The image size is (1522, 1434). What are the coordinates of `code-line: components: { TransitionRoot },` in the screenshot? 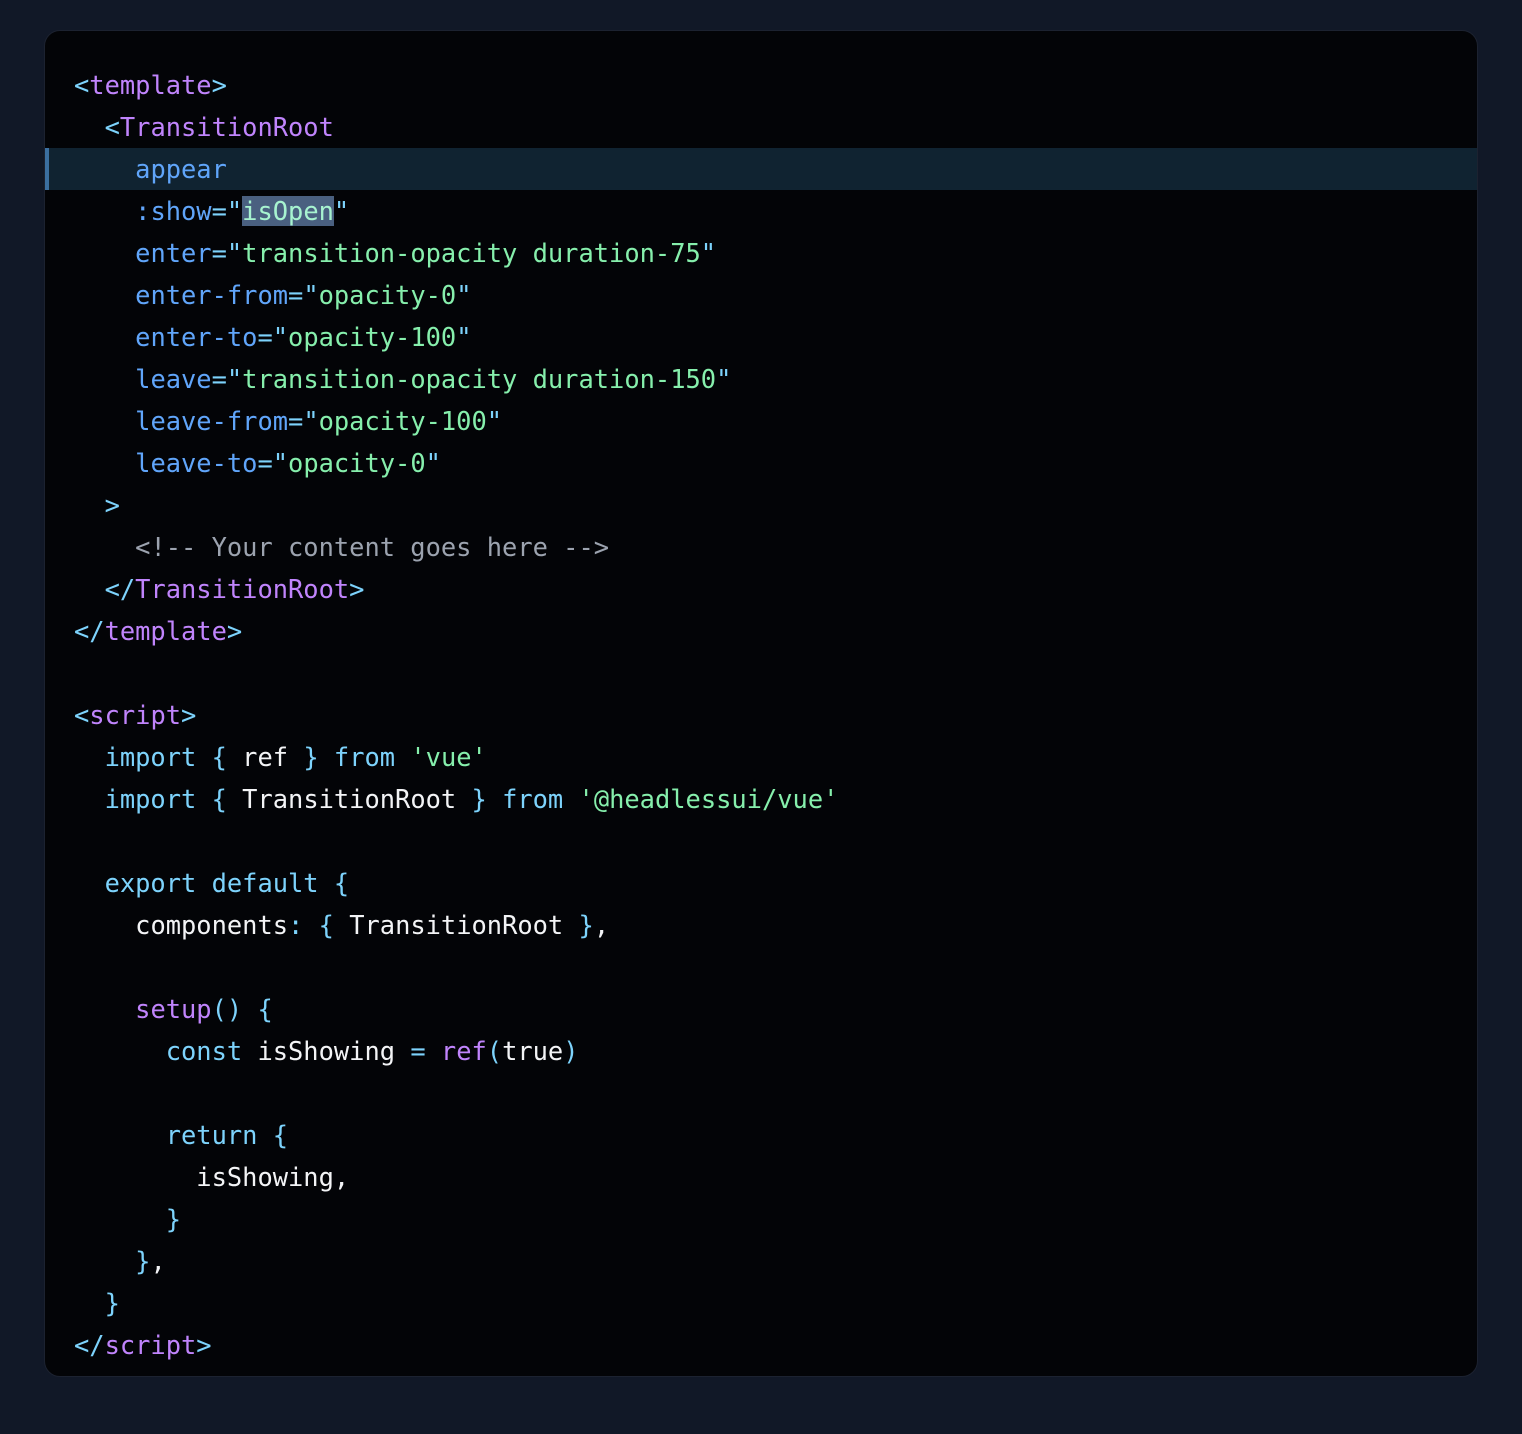 It's located at (761, 925).